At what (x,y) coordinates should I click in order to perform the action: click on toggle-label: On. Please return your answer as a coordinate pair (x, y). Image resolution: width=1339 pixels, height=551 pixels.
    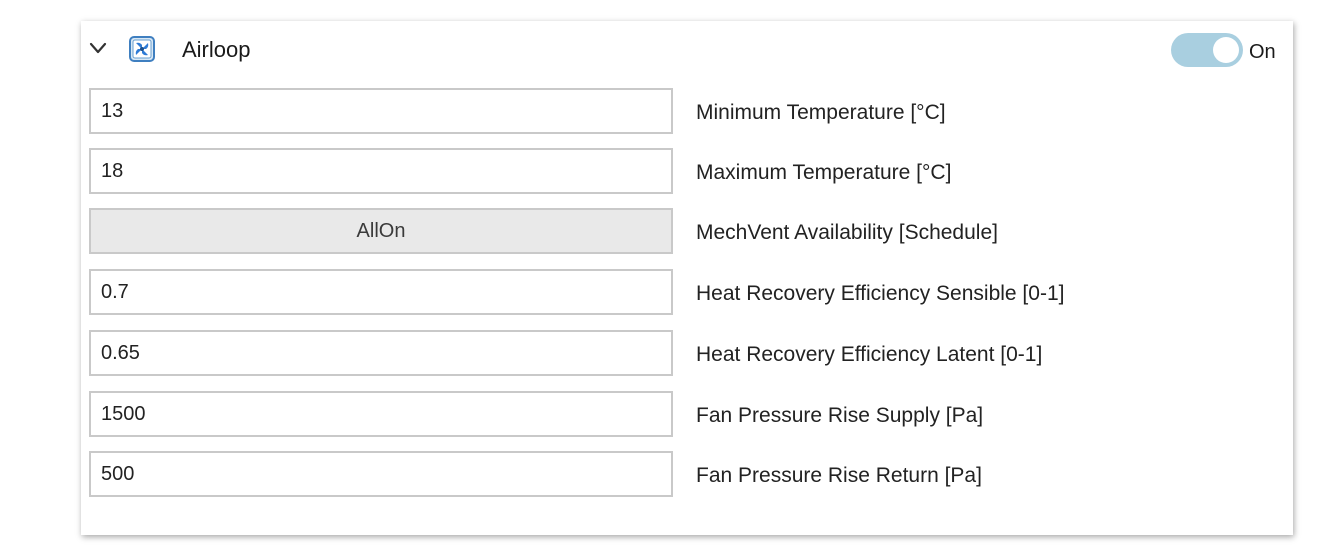
    Looking at the image, I should click on (1262, 52).